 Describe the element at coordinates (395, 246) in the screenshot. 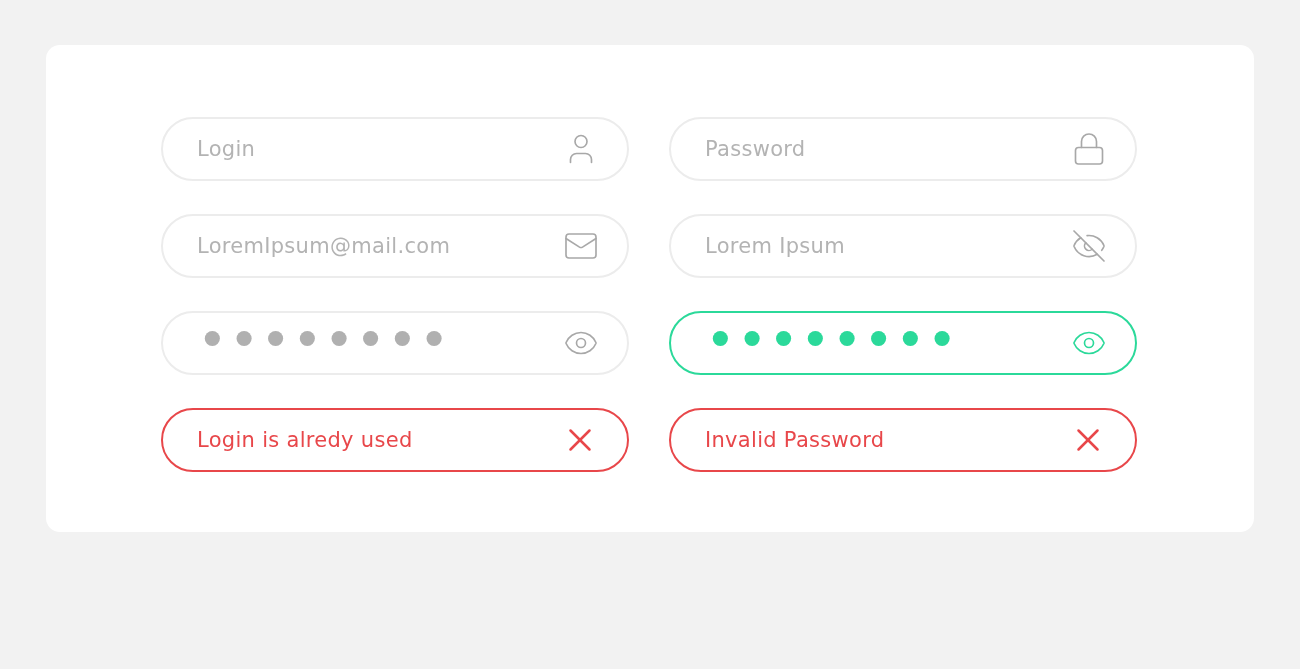

I see `input-field: LoremIpsum@mail.com` at that location.